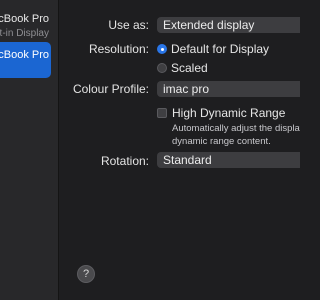 This screenshot has width=320, height=300. What do you see at coordinates (228, 89) in the screenshot?
I see `colour-profile-popup: imac pro` at bounding box center [228, 89].